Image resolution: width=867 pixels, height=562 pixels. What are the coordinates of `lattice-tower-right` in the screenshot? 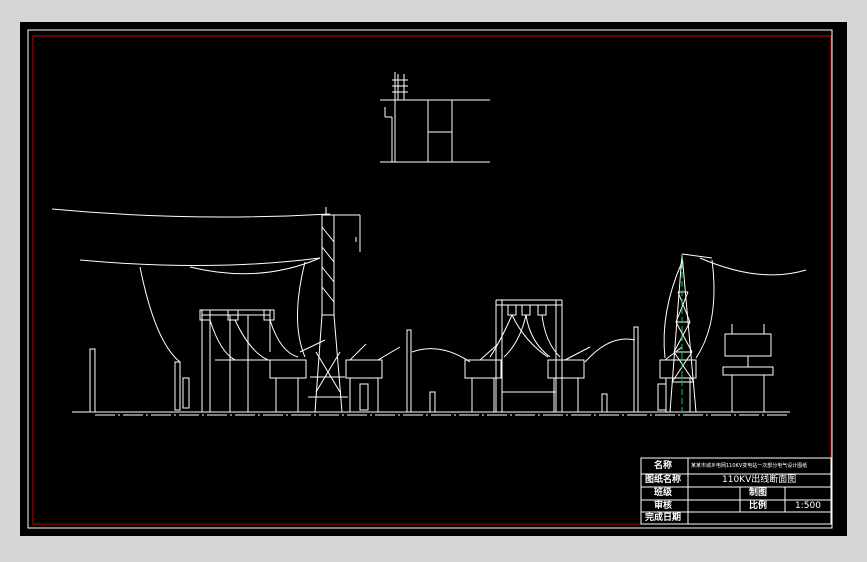 It's located at (691, 333).